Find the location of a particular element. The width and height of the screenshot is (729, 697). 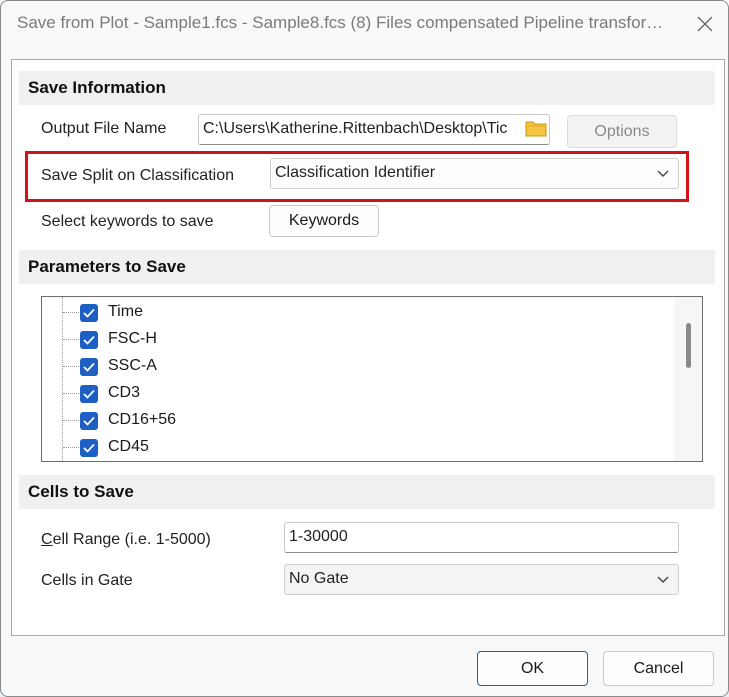

cell-range-input: 1-30000 is located at coordinates (481, 537).